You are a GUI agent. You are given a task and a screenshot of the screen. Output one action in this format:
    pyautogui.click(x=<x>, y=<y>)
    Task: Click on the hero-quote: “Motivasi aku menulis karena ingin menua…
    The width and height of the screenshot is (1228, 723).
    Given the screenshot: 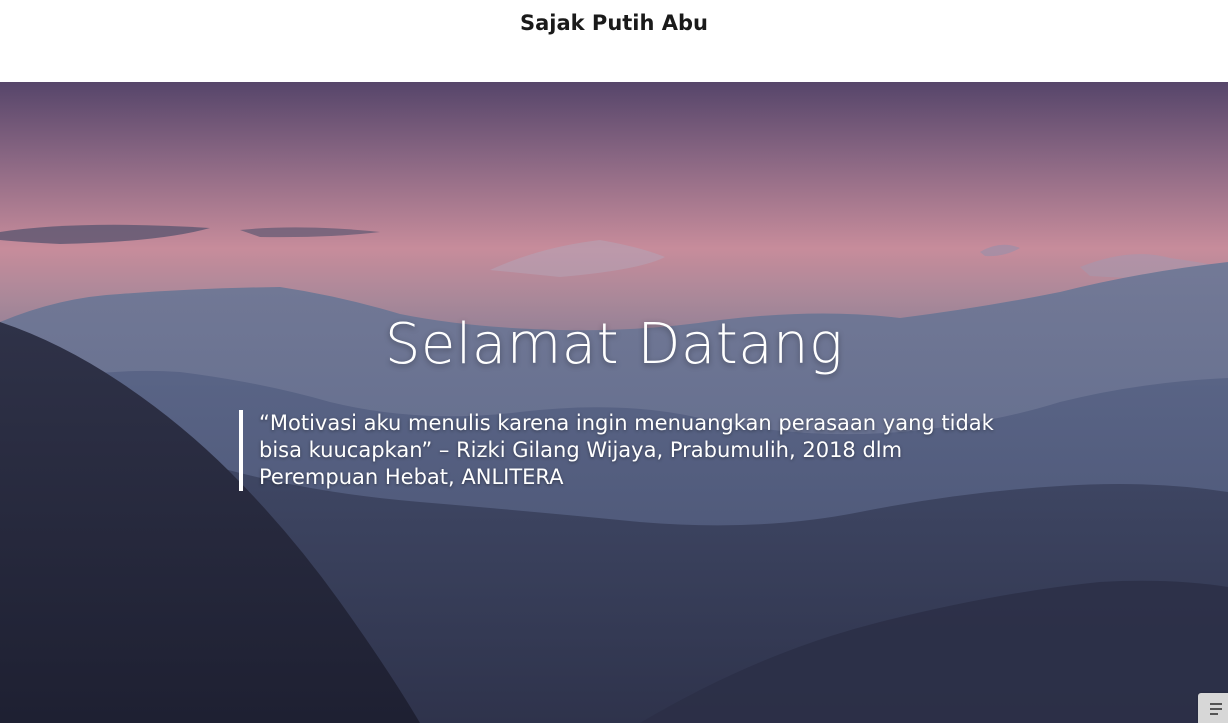 What is the action you would take?
    pyautogui.click(x=619, y=450)
    